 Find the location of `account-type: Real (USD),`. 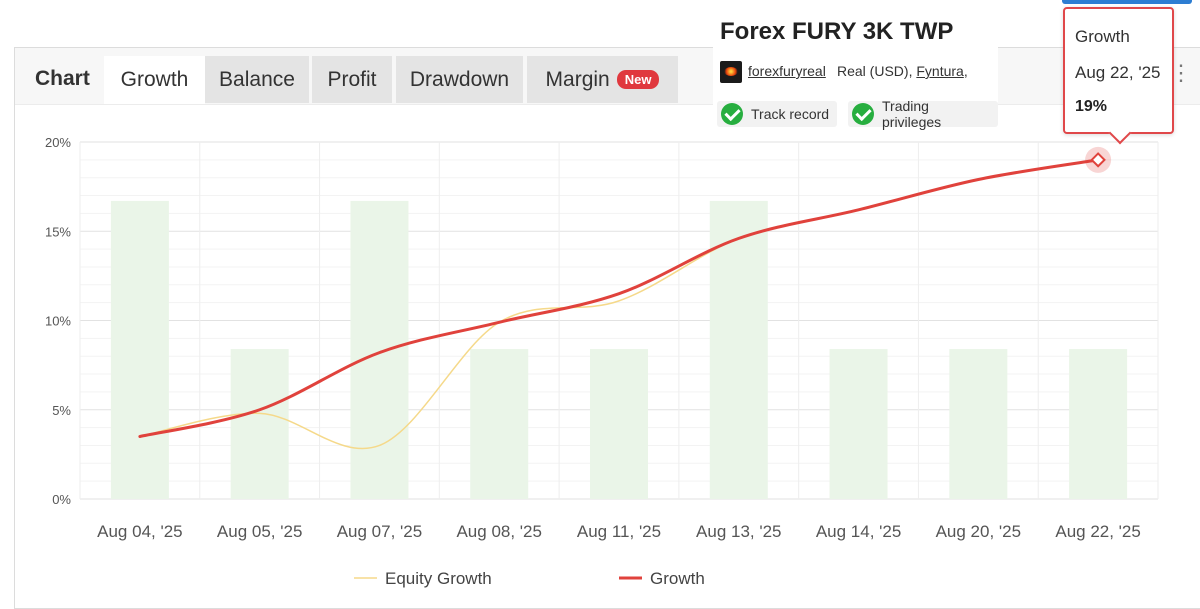

account-type: Real (USD), is located at coordinates (874, 71).